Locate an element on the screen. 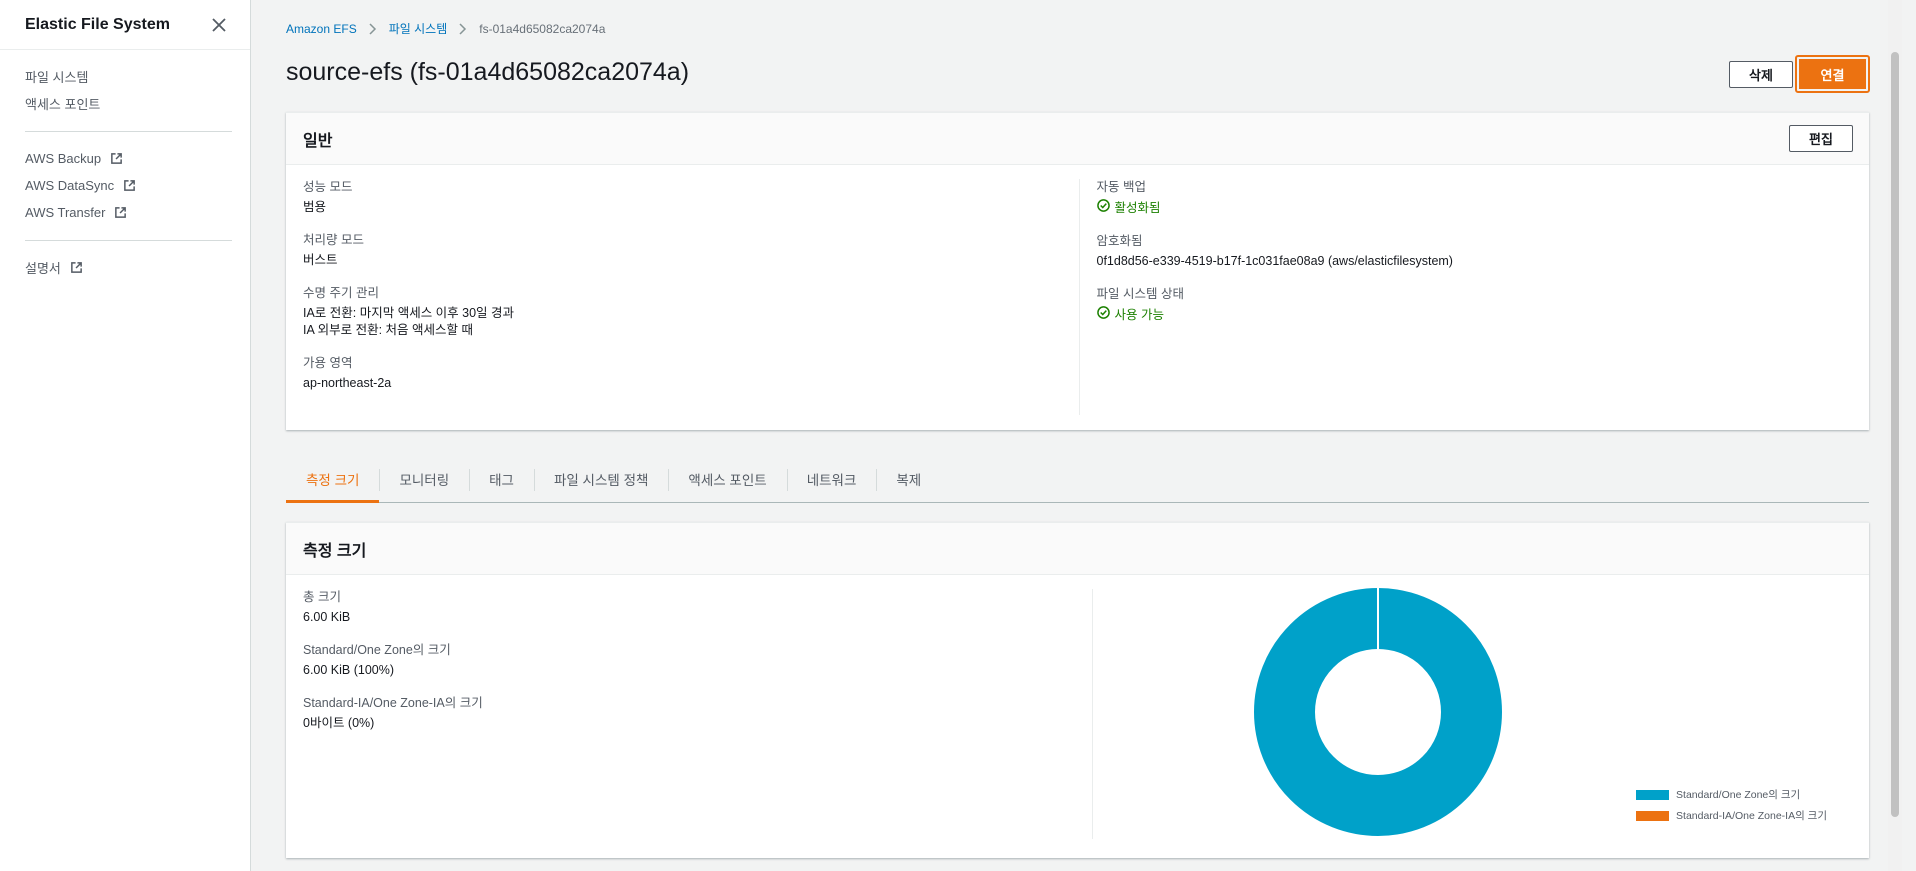  throughput-mode-field: 처리량 모드 버스트 is located at coordinates (681, 250).